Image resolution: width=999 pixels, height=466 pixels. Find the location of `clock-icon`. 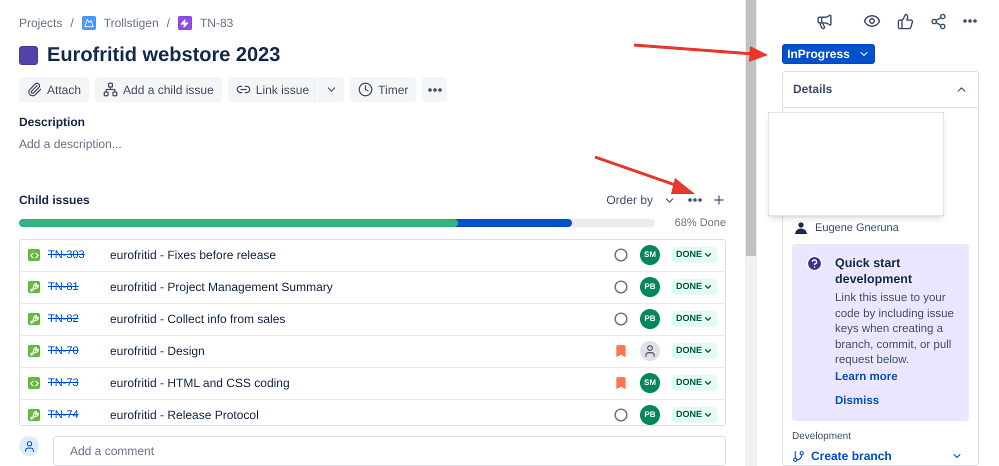

clock-icon is located at coordinates (366, 89).